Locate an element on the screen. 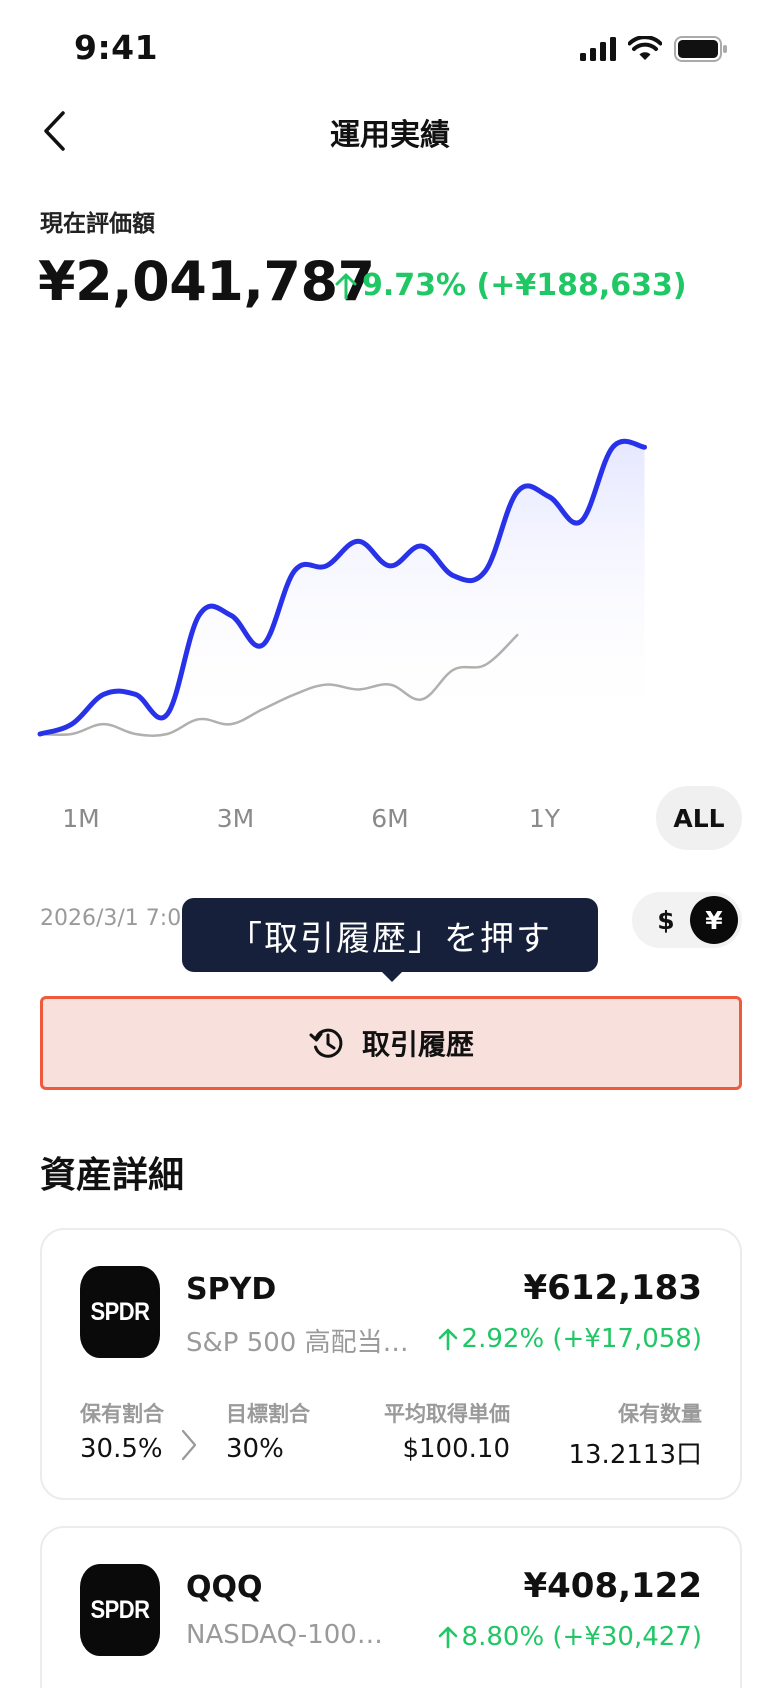 This screenshot has width=780, height=1688. target-ratio-label: 目標割合 is located at coordinates (268, 1414).